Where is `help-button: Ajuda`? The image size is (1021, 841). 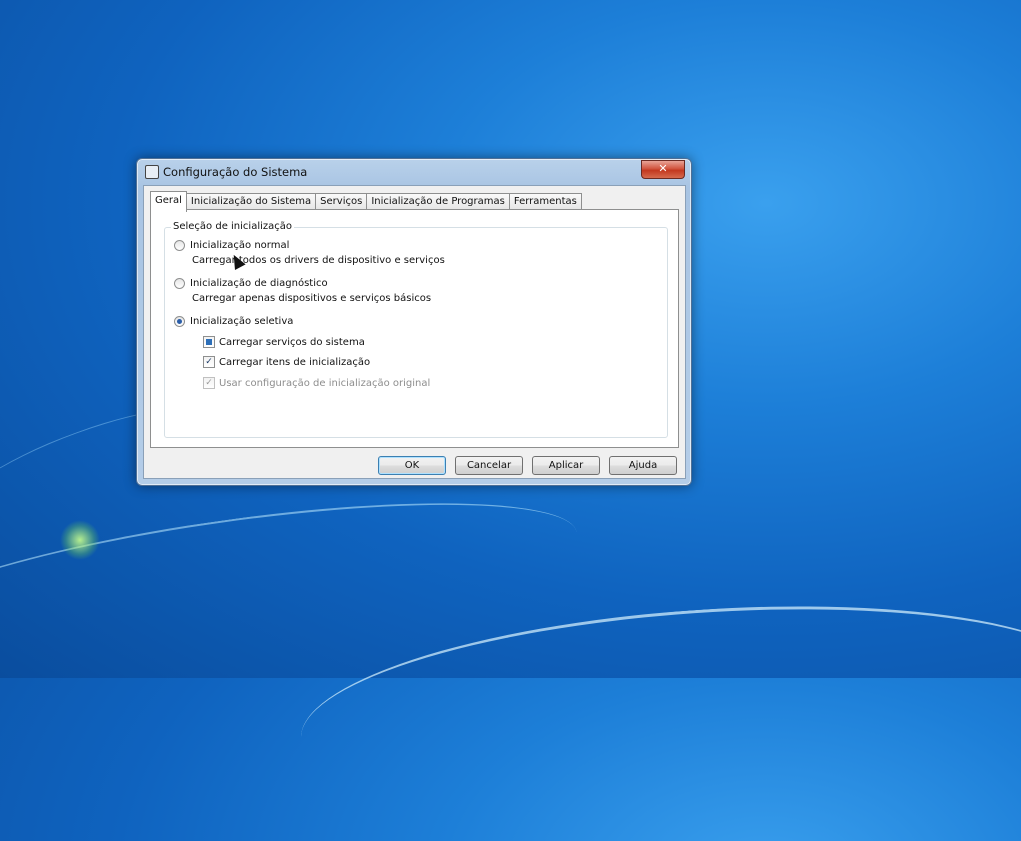 help-button: Ajuda is located at coordinates (643, 465).